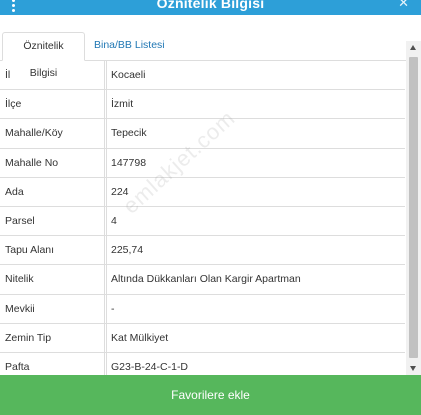 This screenshot has height=415, width=421. What do you see at coordinates (413, 47) in the screenshot?
I see `scroll-up-icon` at bounding box center [413, 47].